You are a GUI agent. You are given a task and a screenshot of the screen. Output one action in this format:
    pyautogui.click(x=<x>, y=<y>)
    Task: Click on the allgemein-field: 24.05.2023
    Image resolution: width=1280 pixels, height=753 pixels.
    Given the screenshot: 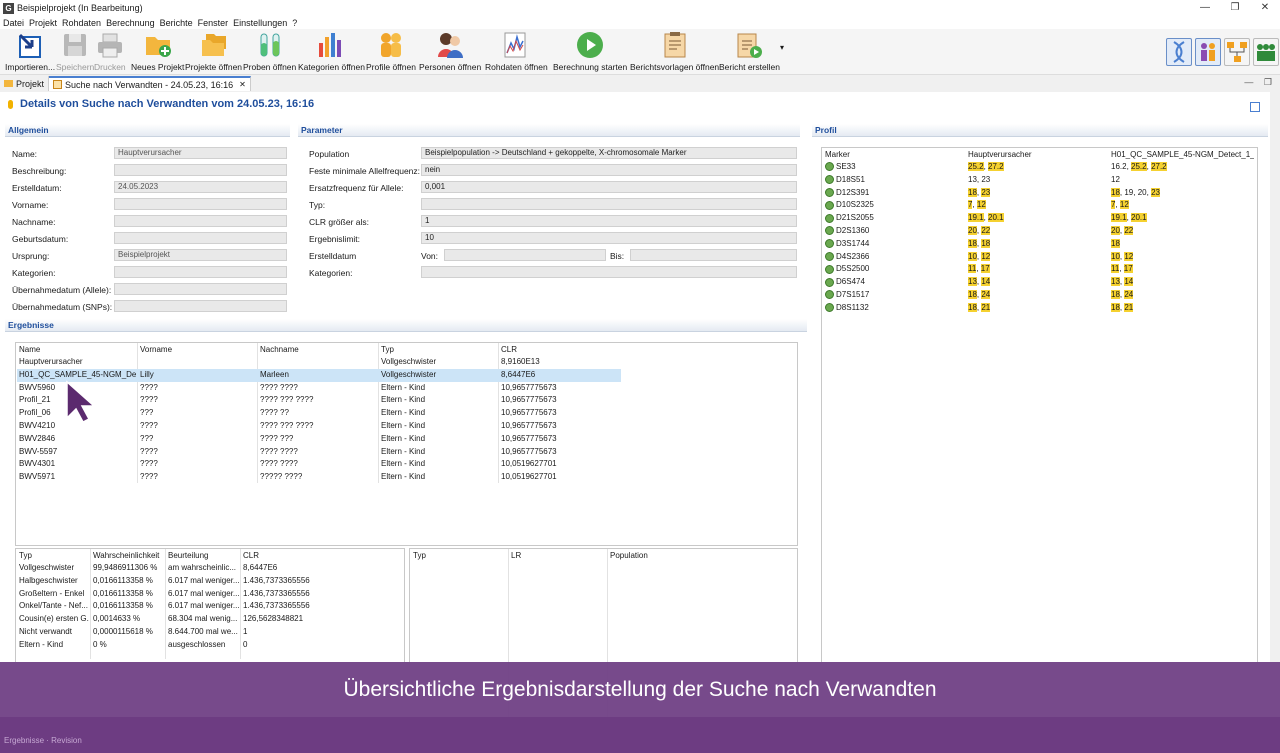 What is the action you would take?
    pyautogui.click(x=200, y=187)
    